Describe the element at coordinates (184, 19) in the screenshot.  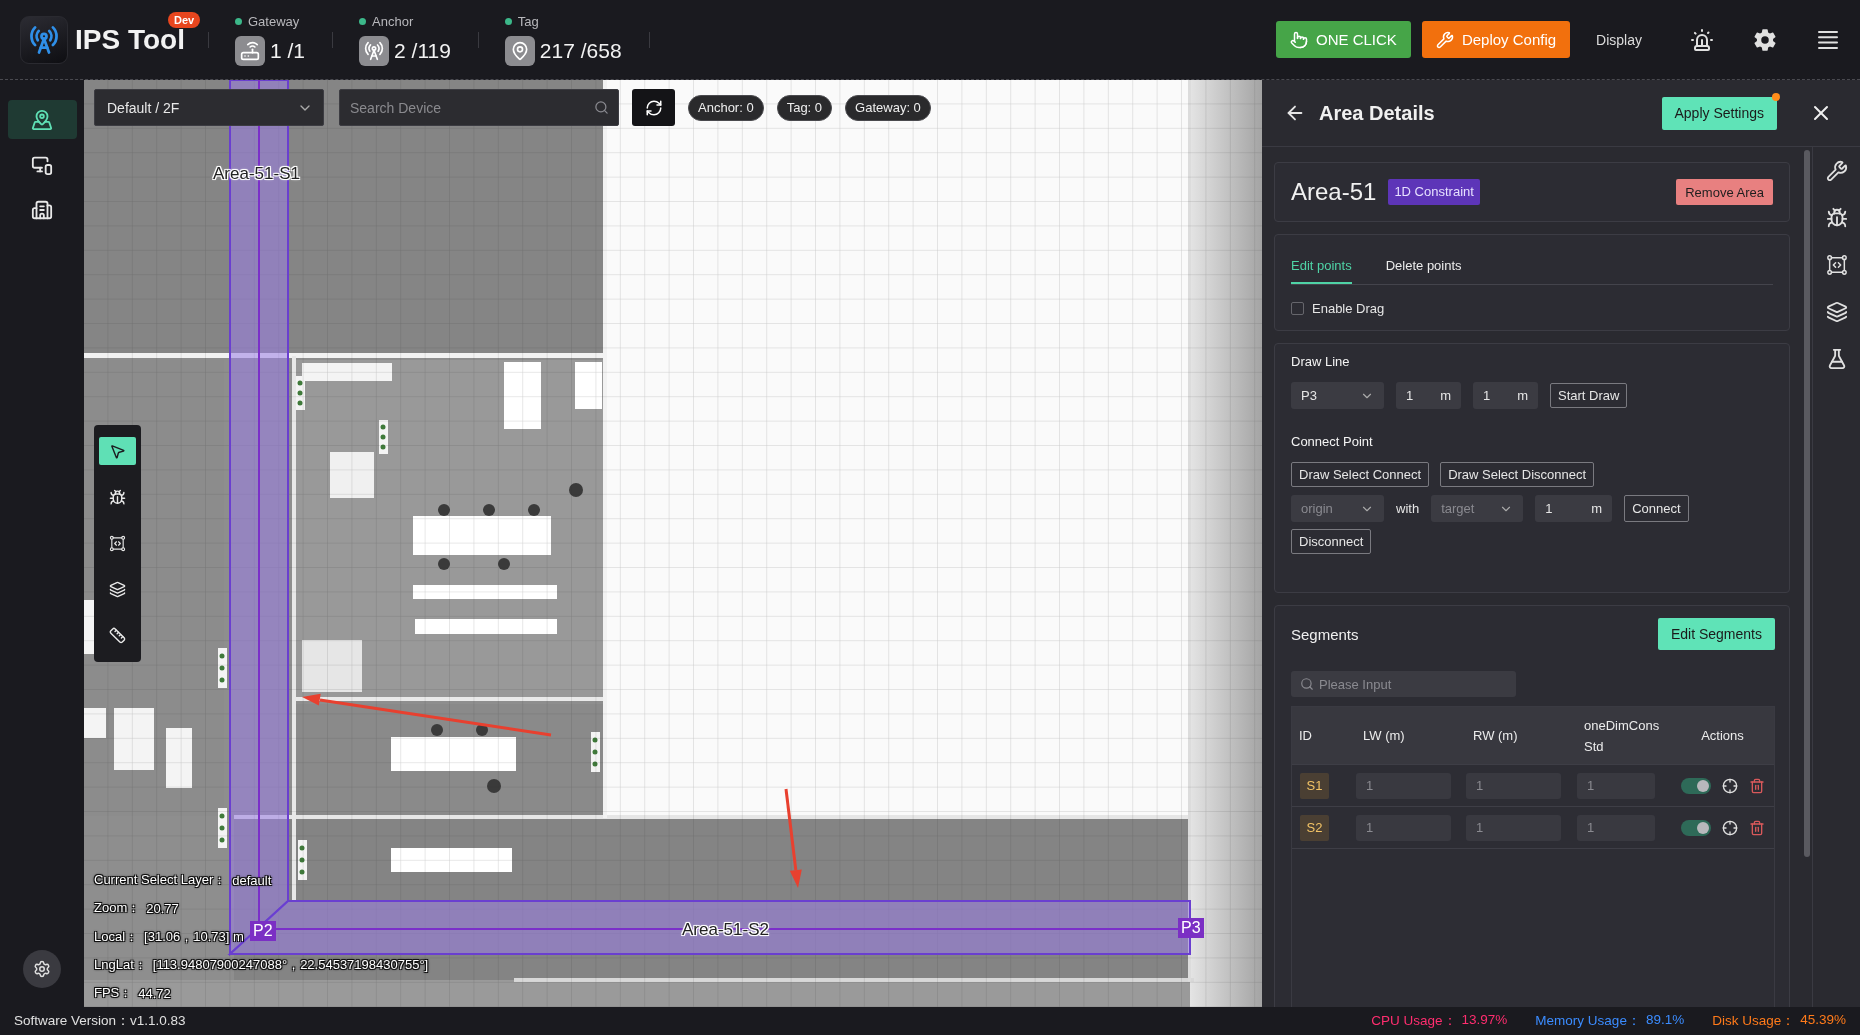
I see `dev-badge: Dev` at that location.